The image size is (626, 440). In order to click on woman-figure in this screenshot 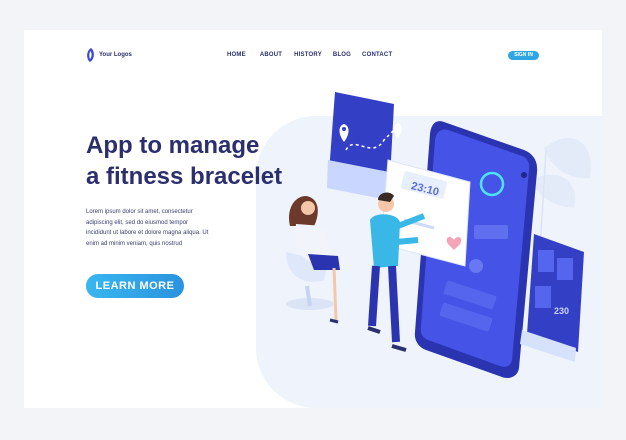, I will do `click(313, 260)`.